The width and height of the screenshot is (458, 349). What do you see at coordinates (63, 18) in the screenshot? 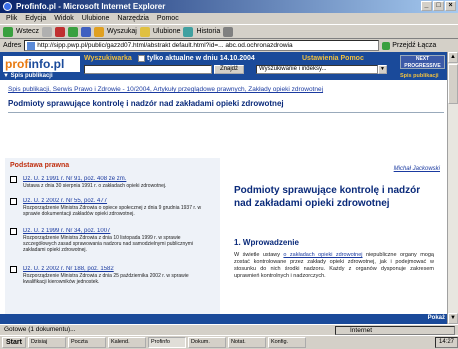
I see `menu-view: Widok` at bounding box center [63, 18].